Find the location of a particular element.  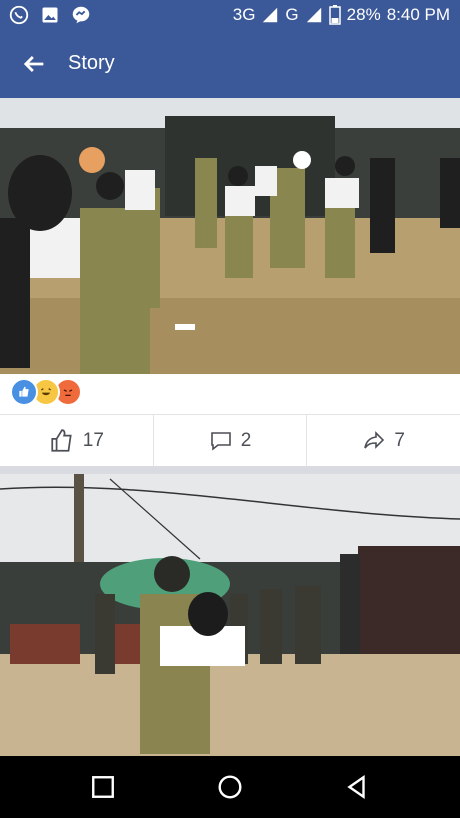

arrow-left-icon is located at coordinates (34, 64).